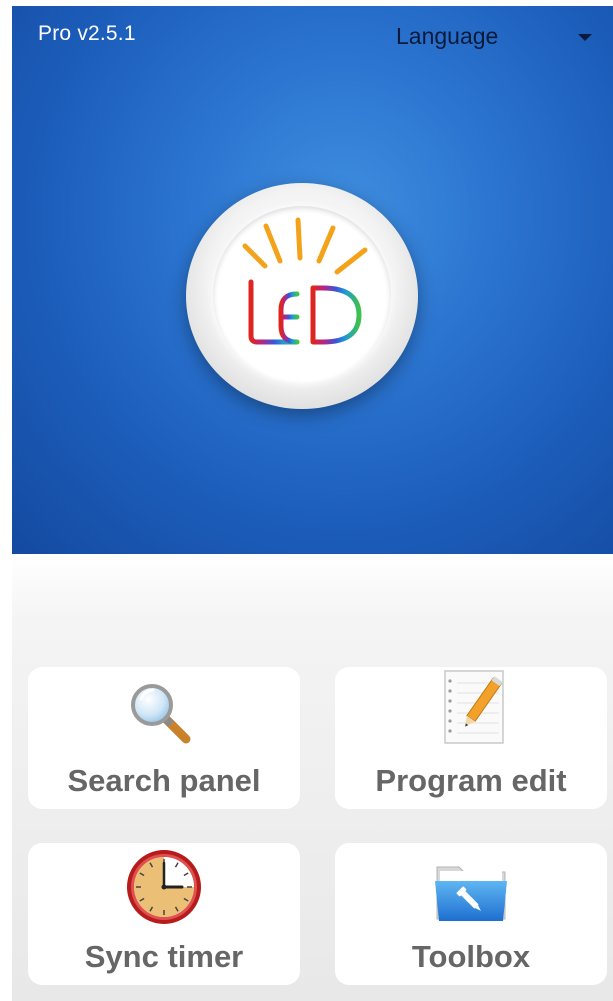  Describe the element at coordinates (585, 37) in the screenshot. I see `chevron-down-icon` at that location.